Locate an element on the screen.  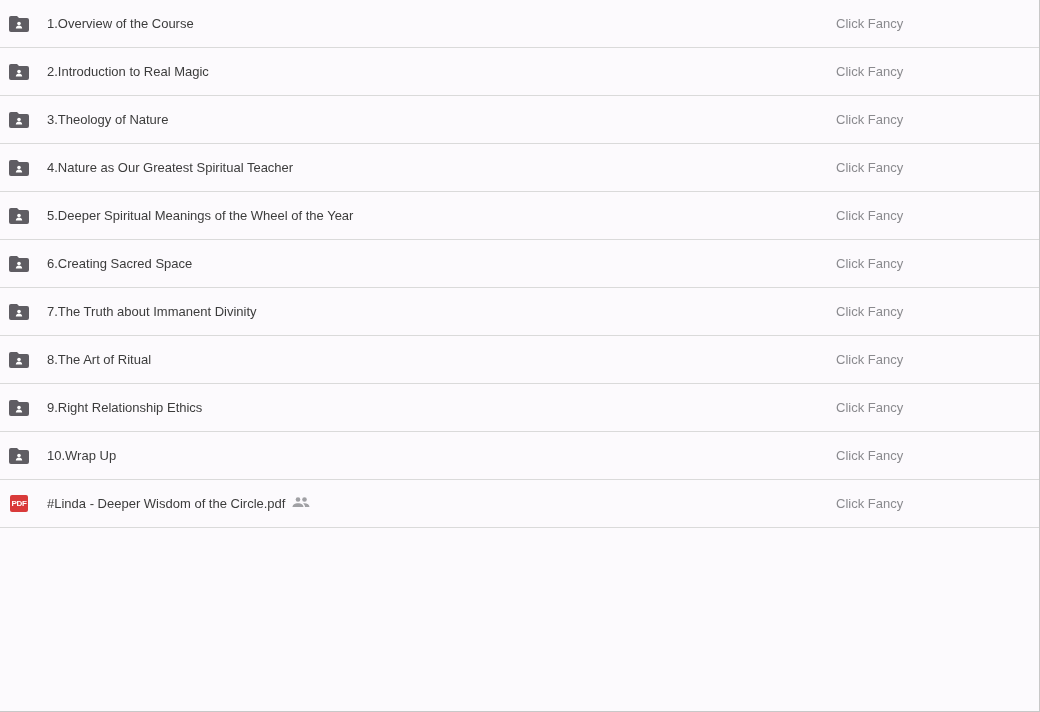
file-name: 4.Nature as Our Greatest Spiritual Teacher is located at coordinates (170, 167).